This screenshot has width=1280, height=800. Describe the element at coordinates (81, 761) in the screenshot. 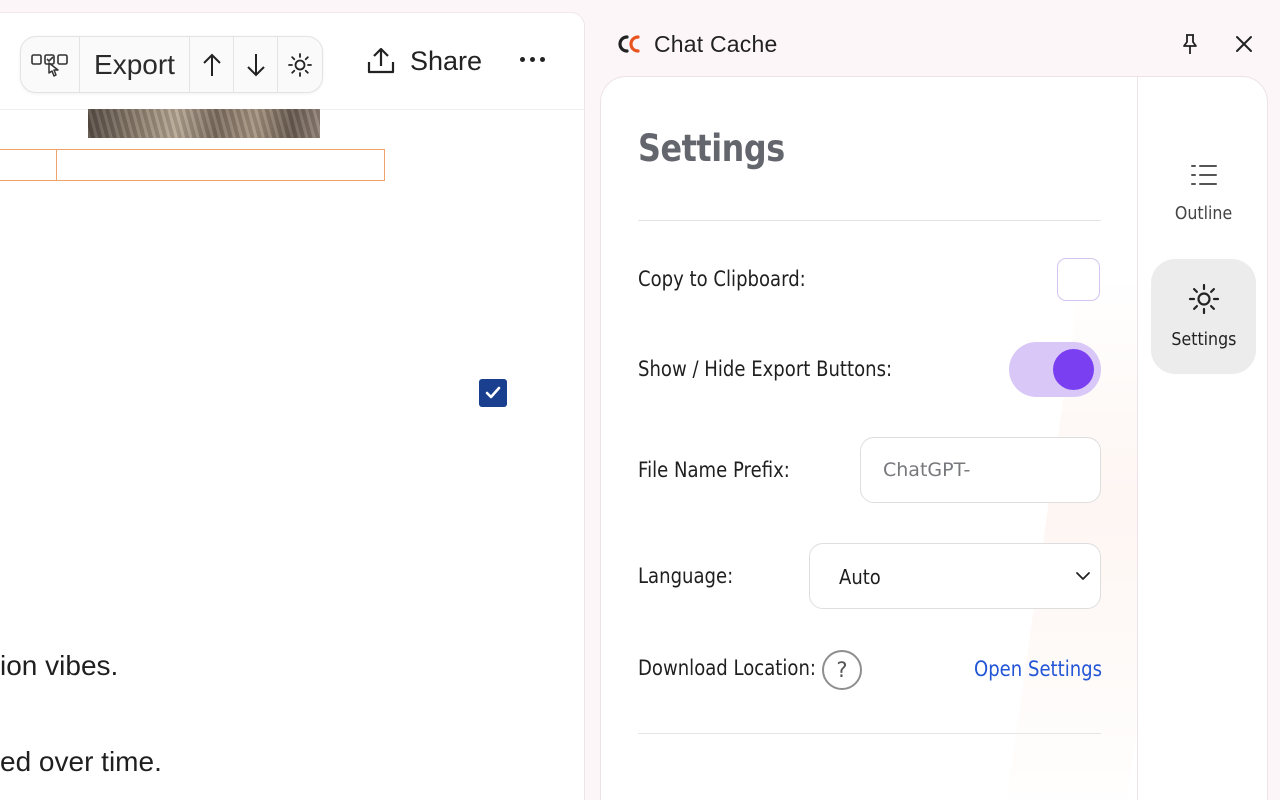

I see `chat-message-text: ed over time.` at that location.